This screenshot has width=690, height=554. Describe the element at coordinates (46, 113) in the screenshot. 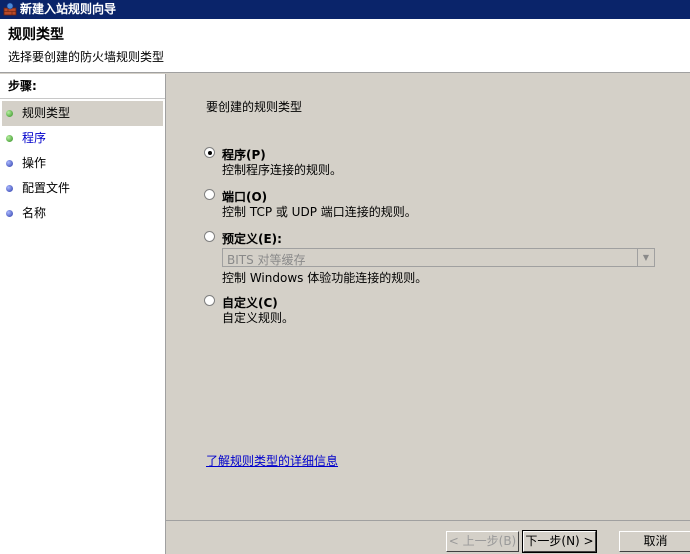

I see `step-label: 规则类型` at that location.